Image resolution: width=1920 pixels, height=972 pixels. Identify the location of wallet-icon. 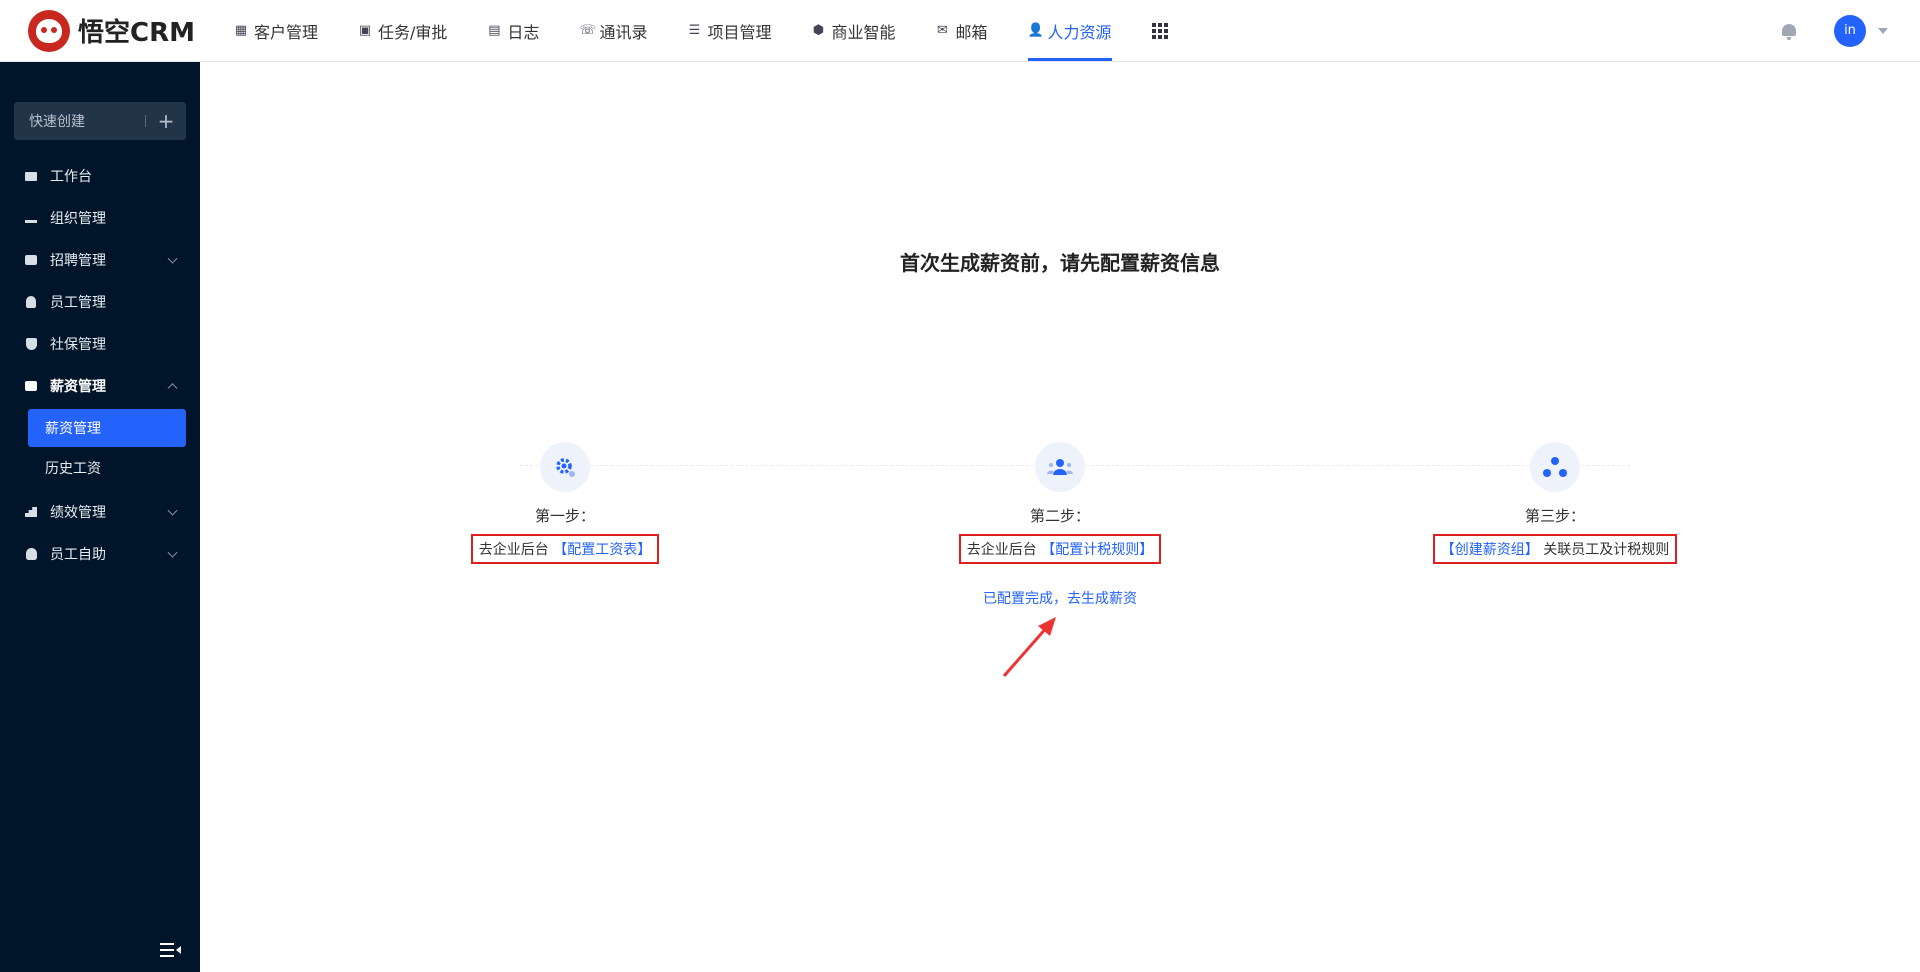
(31, 386).